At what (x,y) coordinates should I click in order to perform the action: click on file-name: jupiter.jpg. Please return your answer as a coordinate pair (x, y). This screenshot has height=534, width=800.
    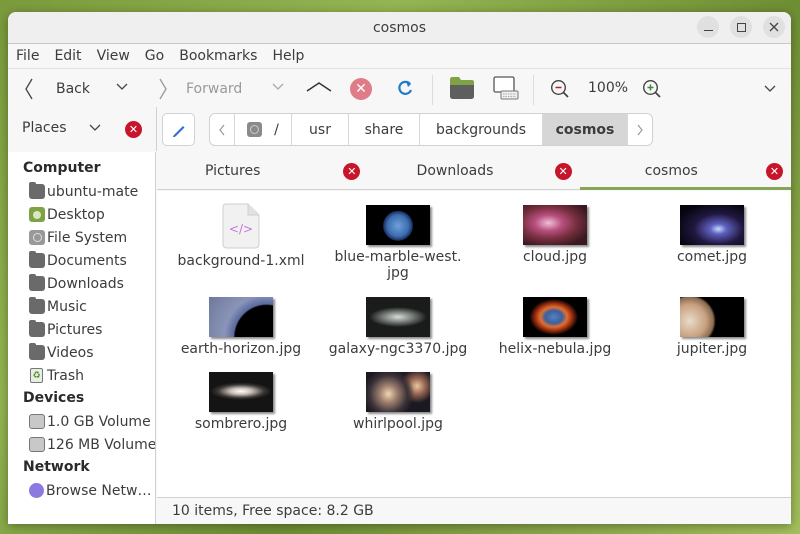
    Looking at the image, I should click on (712, 349).